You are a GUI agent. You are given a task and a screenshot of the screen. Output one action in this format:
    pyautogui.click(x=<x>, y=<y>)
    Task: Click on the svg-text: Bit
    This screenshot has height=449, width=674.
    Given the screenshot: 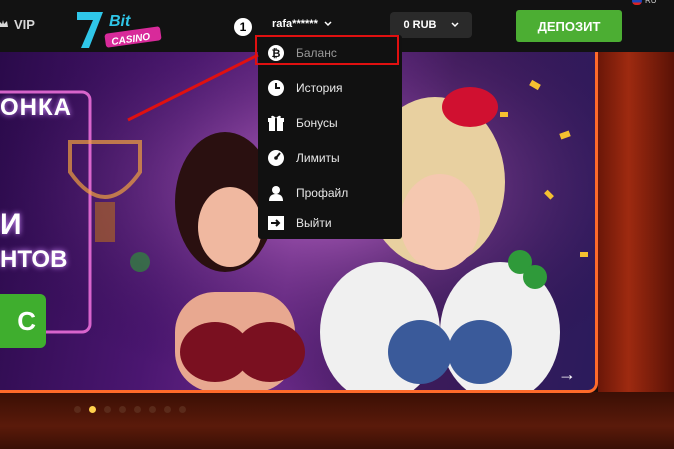 What is the action you would take?
    pyautogui.click(x=120, y=21)
    